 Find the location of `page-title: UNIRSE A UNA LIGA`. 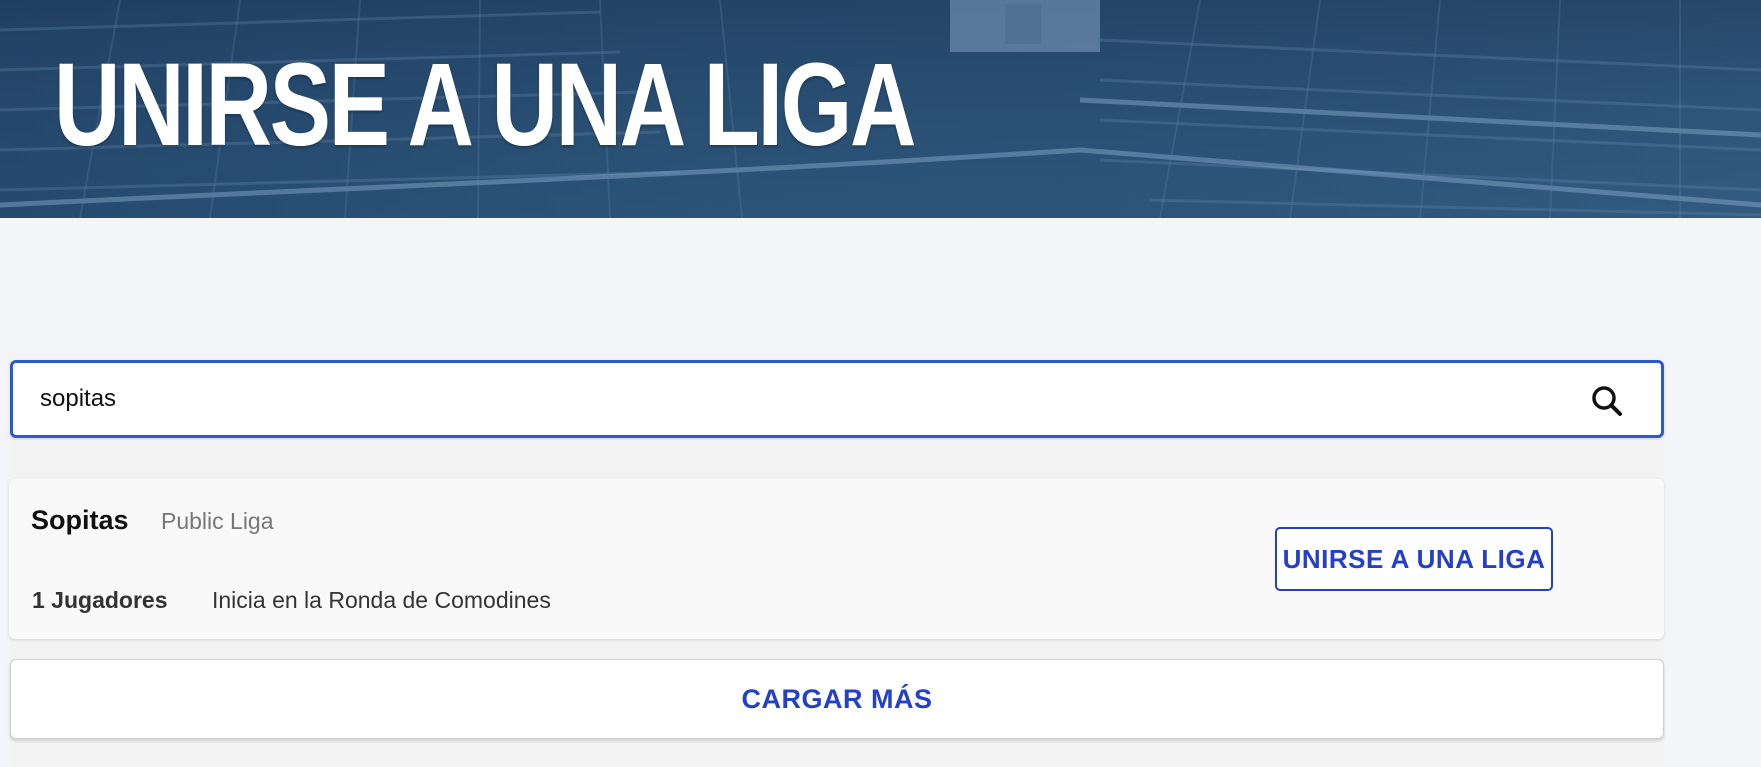

page-title: UNIRSE A UNA LIGA is located at coordinates (485, 105).